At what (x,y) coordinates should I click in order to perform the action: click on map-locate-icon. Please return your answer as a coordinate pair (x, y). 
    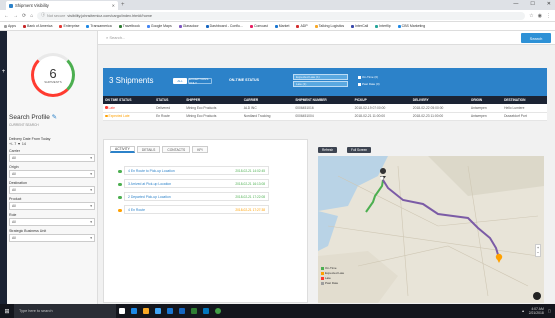
    Looking at the image, I should click on (537, 296).